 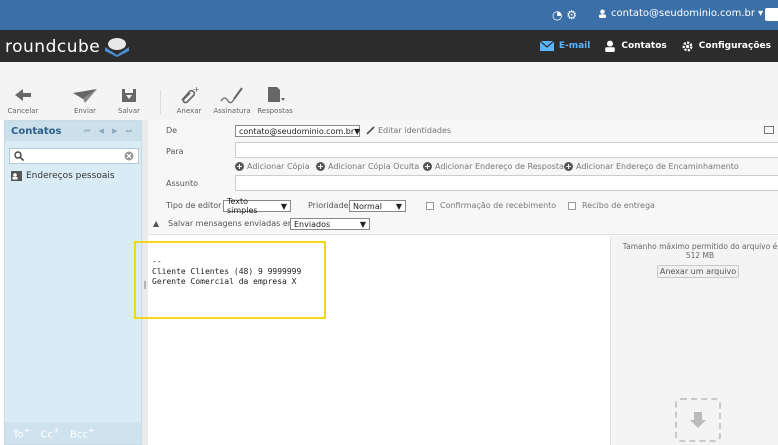 What do you see at coordinates (618, 205) in the screenshot?
I see `delivery-label: Recibo de entrega` at bounding box center [618, 205].